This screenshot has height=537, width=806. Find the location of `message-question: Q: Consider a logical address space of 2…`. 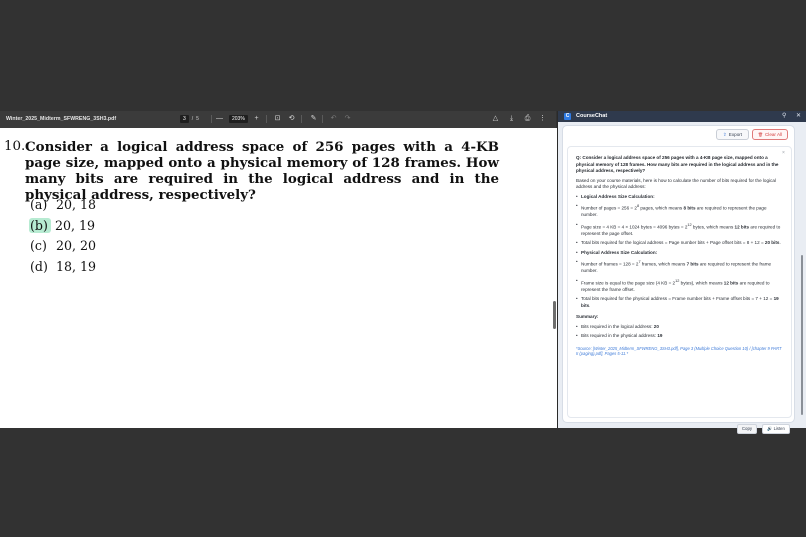

message-question: Q: Consider a logical address space of 2… is located at coordinates (677, 164).